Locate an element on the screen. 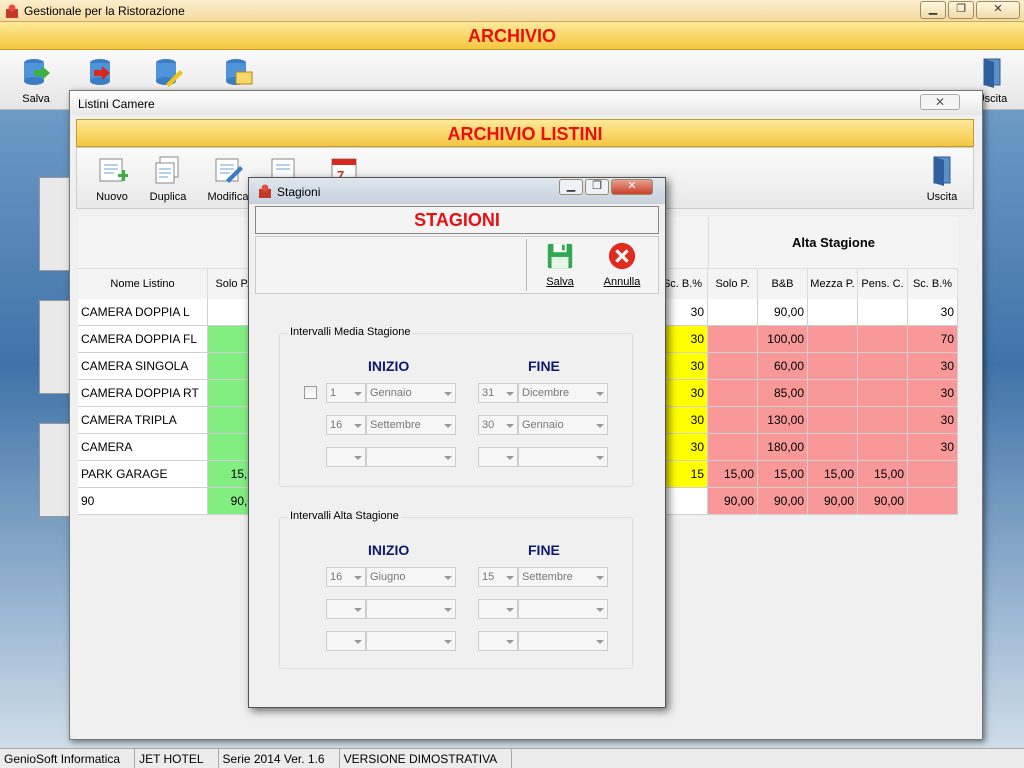 This screenshot has width=1024, height=768. cell-nome-listino: CAMERA DOPPIA L is located at coordinates (143, 312).